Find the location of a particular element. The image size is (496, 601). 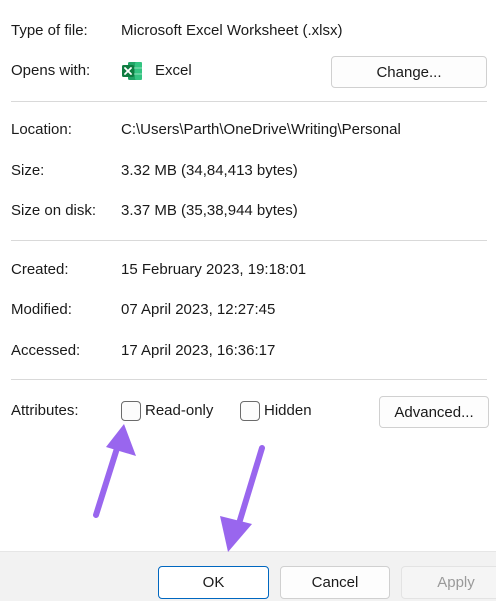

modified-value: 07 April 2023, 12:27:45 is located at coordinates (198, 309).